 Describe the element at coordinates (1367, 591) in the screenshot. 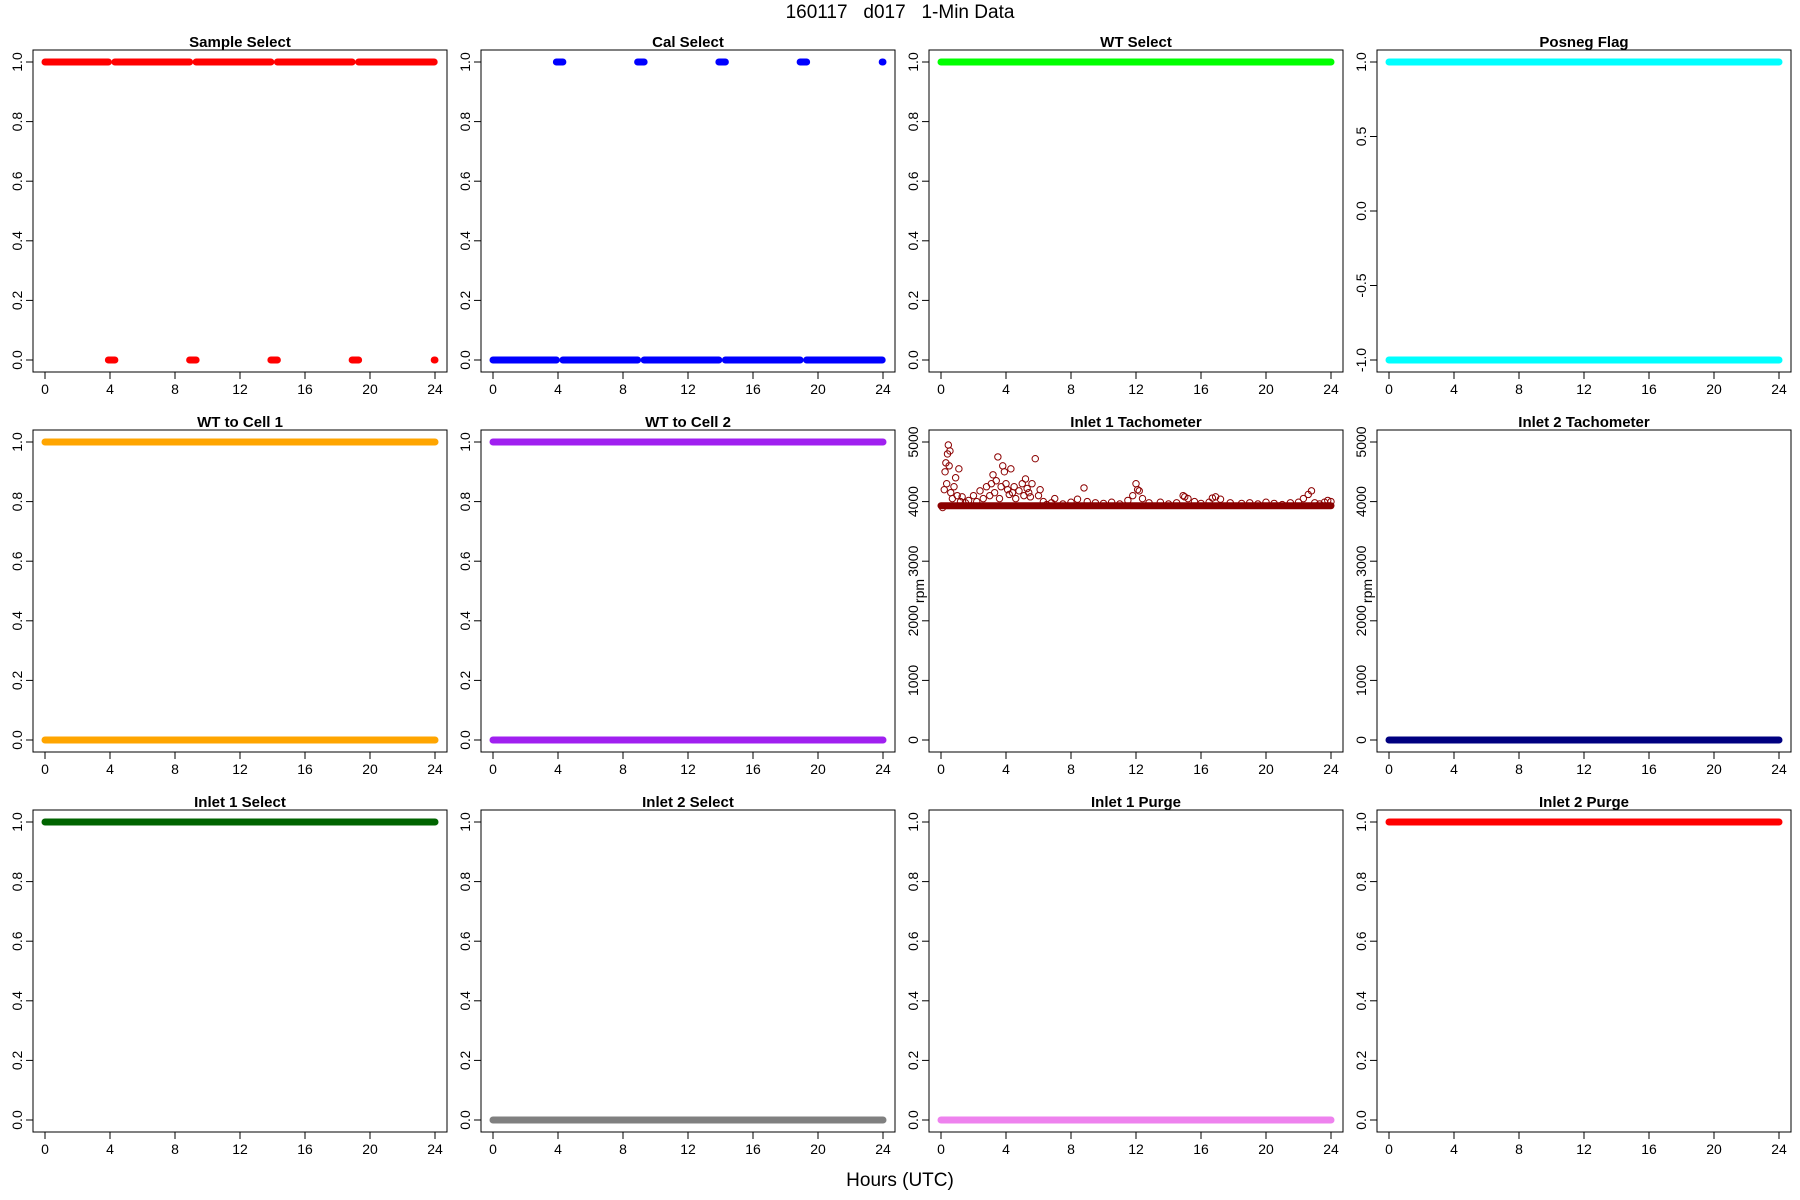

I see `y-axis-label: rpm` at that location.